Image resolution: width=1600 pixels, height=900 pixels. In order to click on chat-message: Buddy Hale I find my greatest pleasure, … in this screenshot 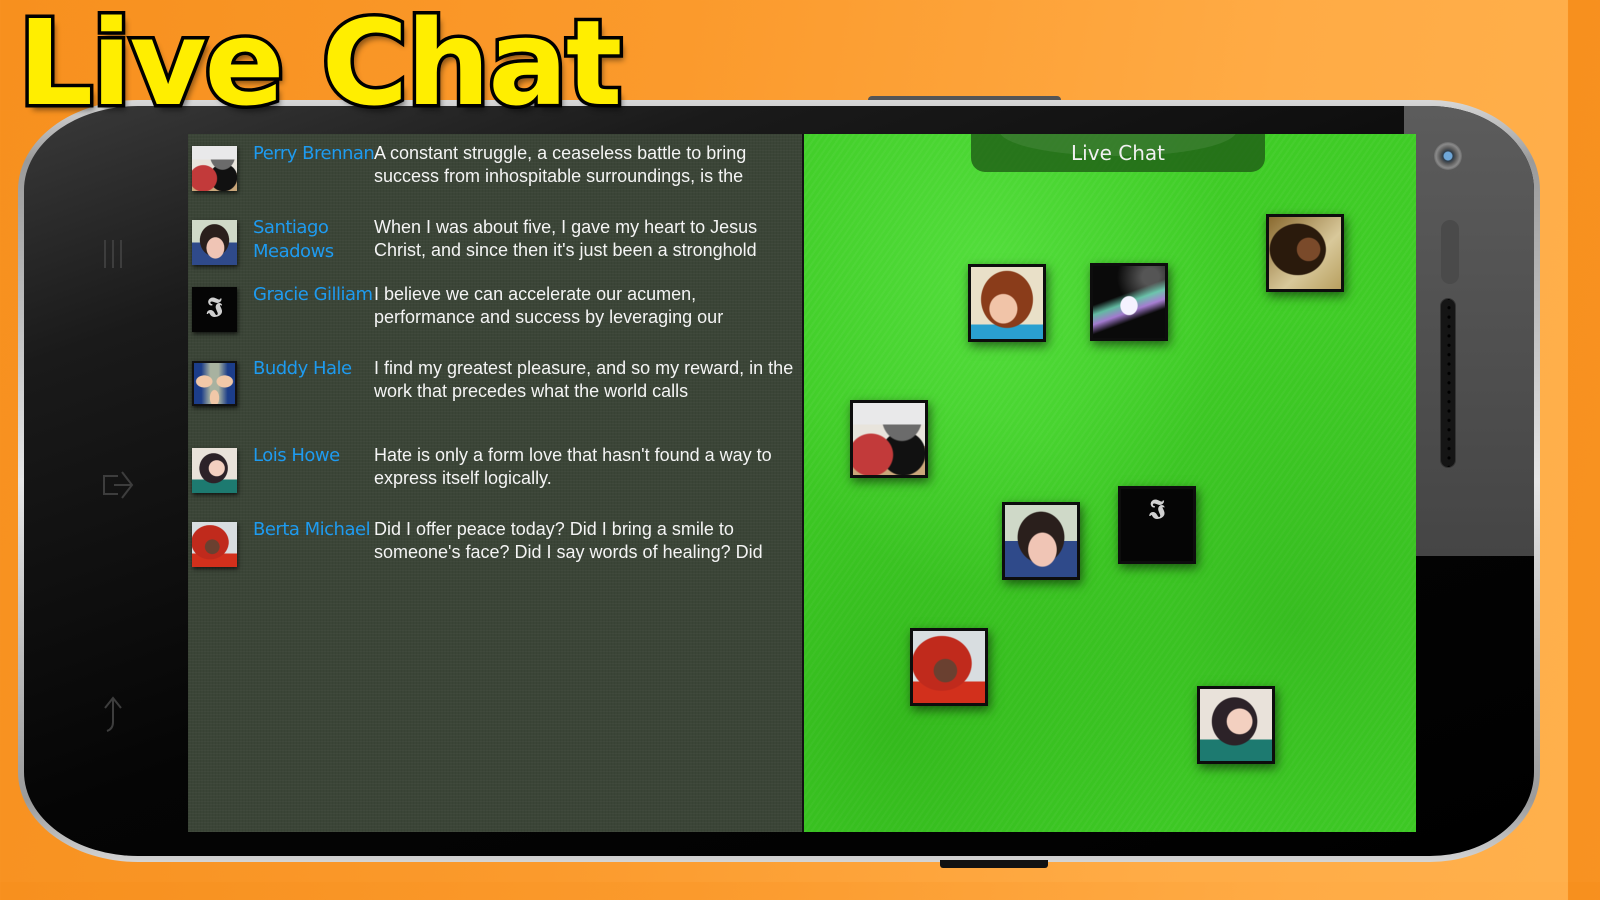, I will do `click(495, 383)`.